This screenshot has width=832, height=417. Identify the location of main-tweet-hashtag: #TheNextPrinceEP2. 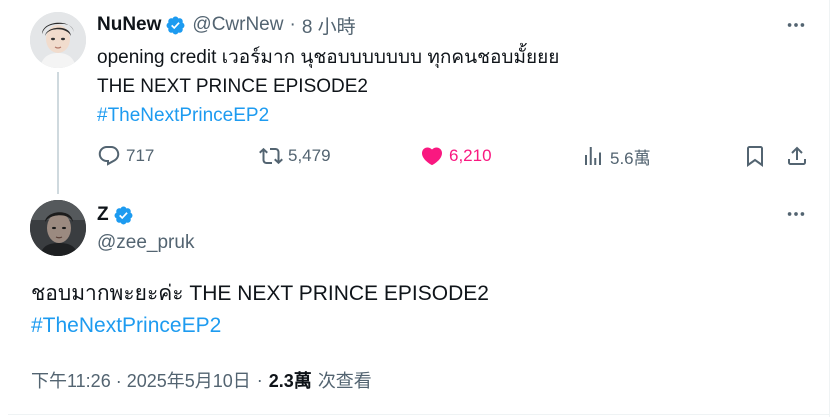
(411, 326).